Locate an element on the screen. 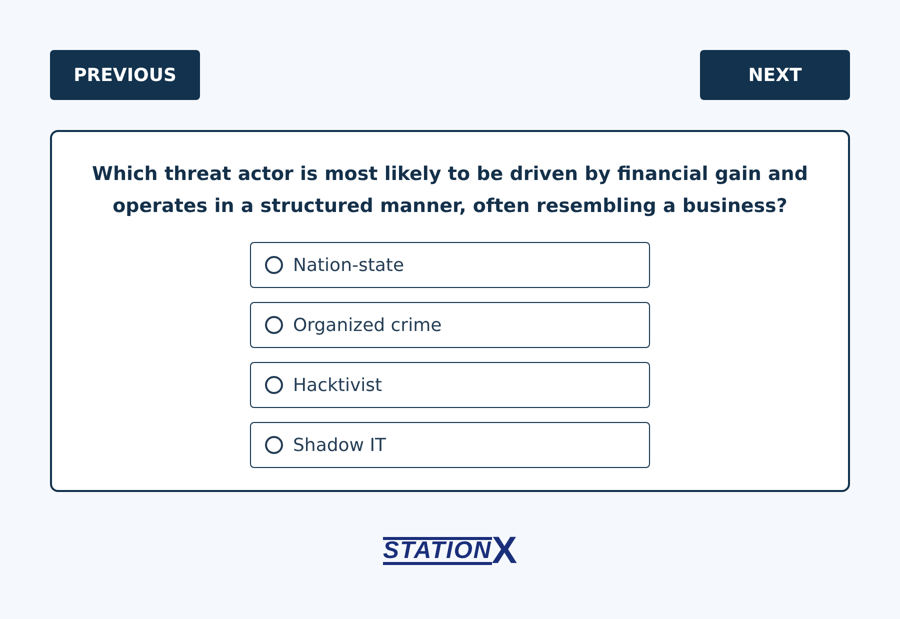 The height and width of the screenshot is (619, 900). option-label: Nation-state is located at coordinates (348, 266).